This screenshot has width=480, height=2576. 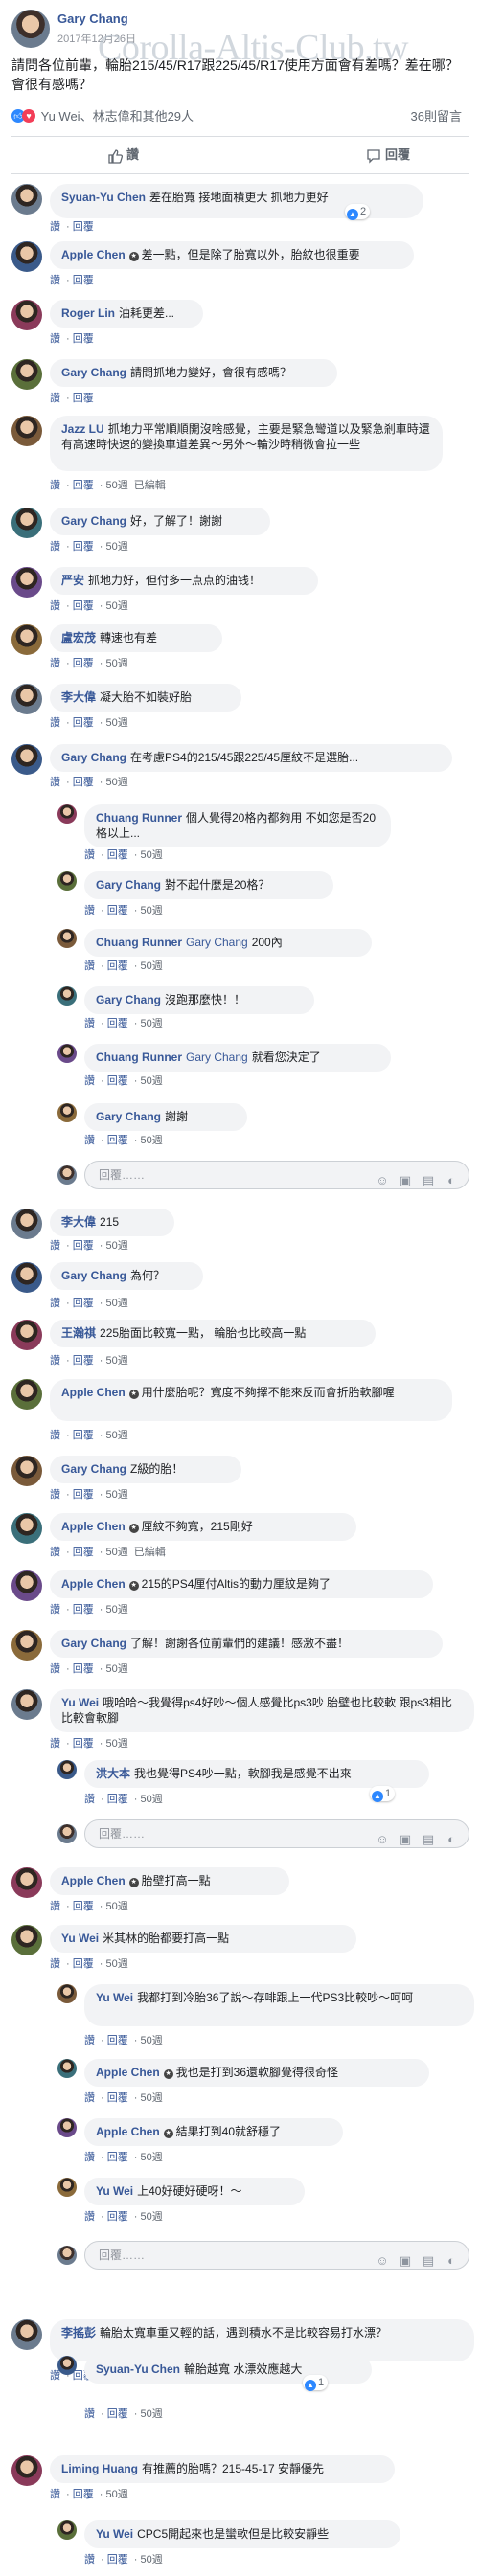 I want to click on comment-author: Liming Huang, so click(x=99, y=2468).